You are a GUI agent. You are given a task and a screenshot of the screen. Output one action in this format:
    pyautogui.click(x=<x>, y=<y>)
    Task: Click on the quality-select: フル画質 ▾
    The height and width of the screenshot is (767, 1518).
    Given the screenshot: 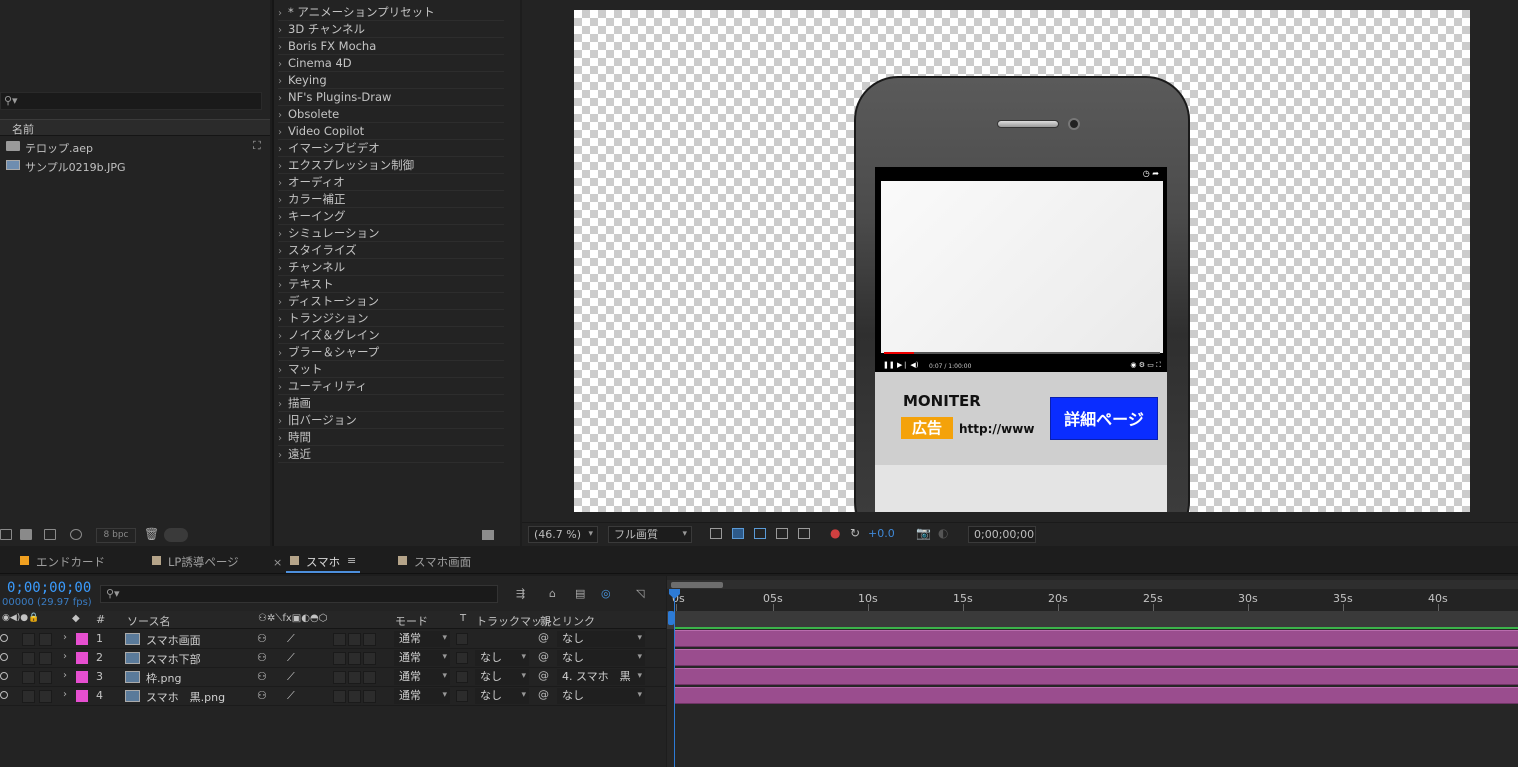 What is the action you would take?
    pyautogui.click(x=650, y=534)
    